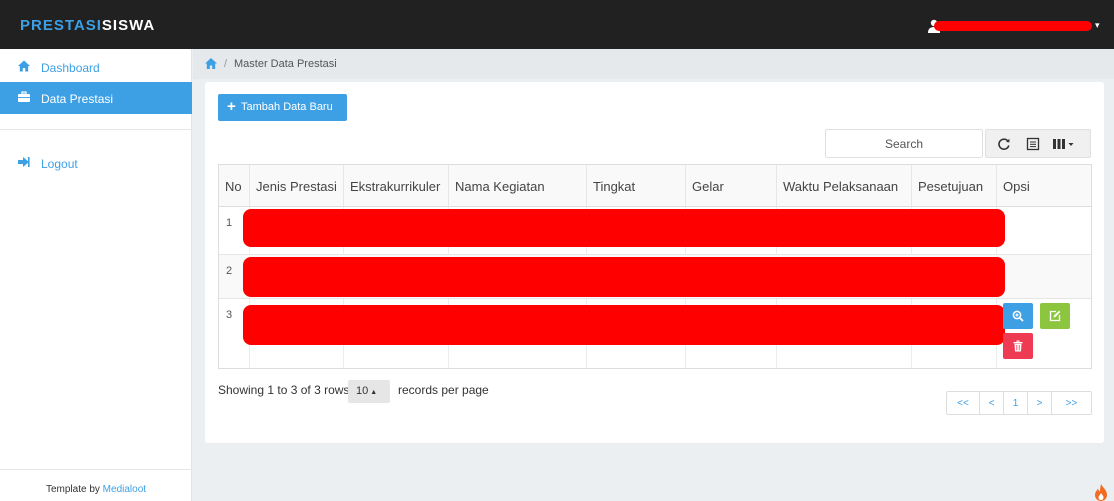 This screenshot has width=1114, height=501. Describe the element at coordinates (374, 392) in the screenshot. I see `caret-up-icon: ▲` at that location.